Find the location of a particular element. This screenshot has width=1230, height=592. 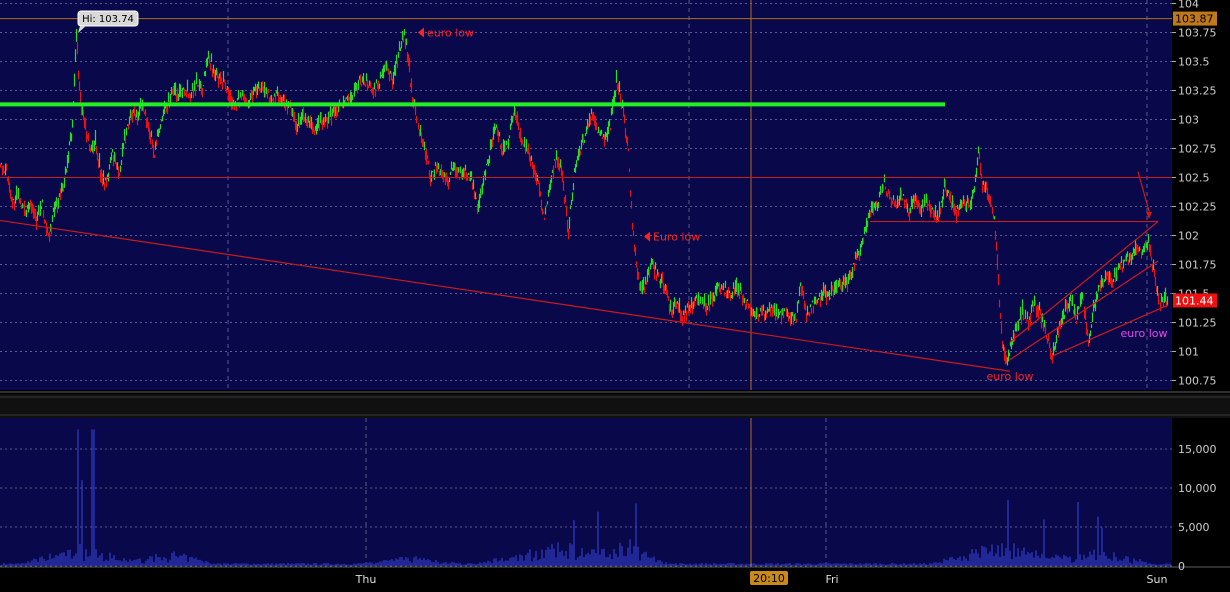

price-tick-label: 103.25 is located at coordinates (1197, 91).